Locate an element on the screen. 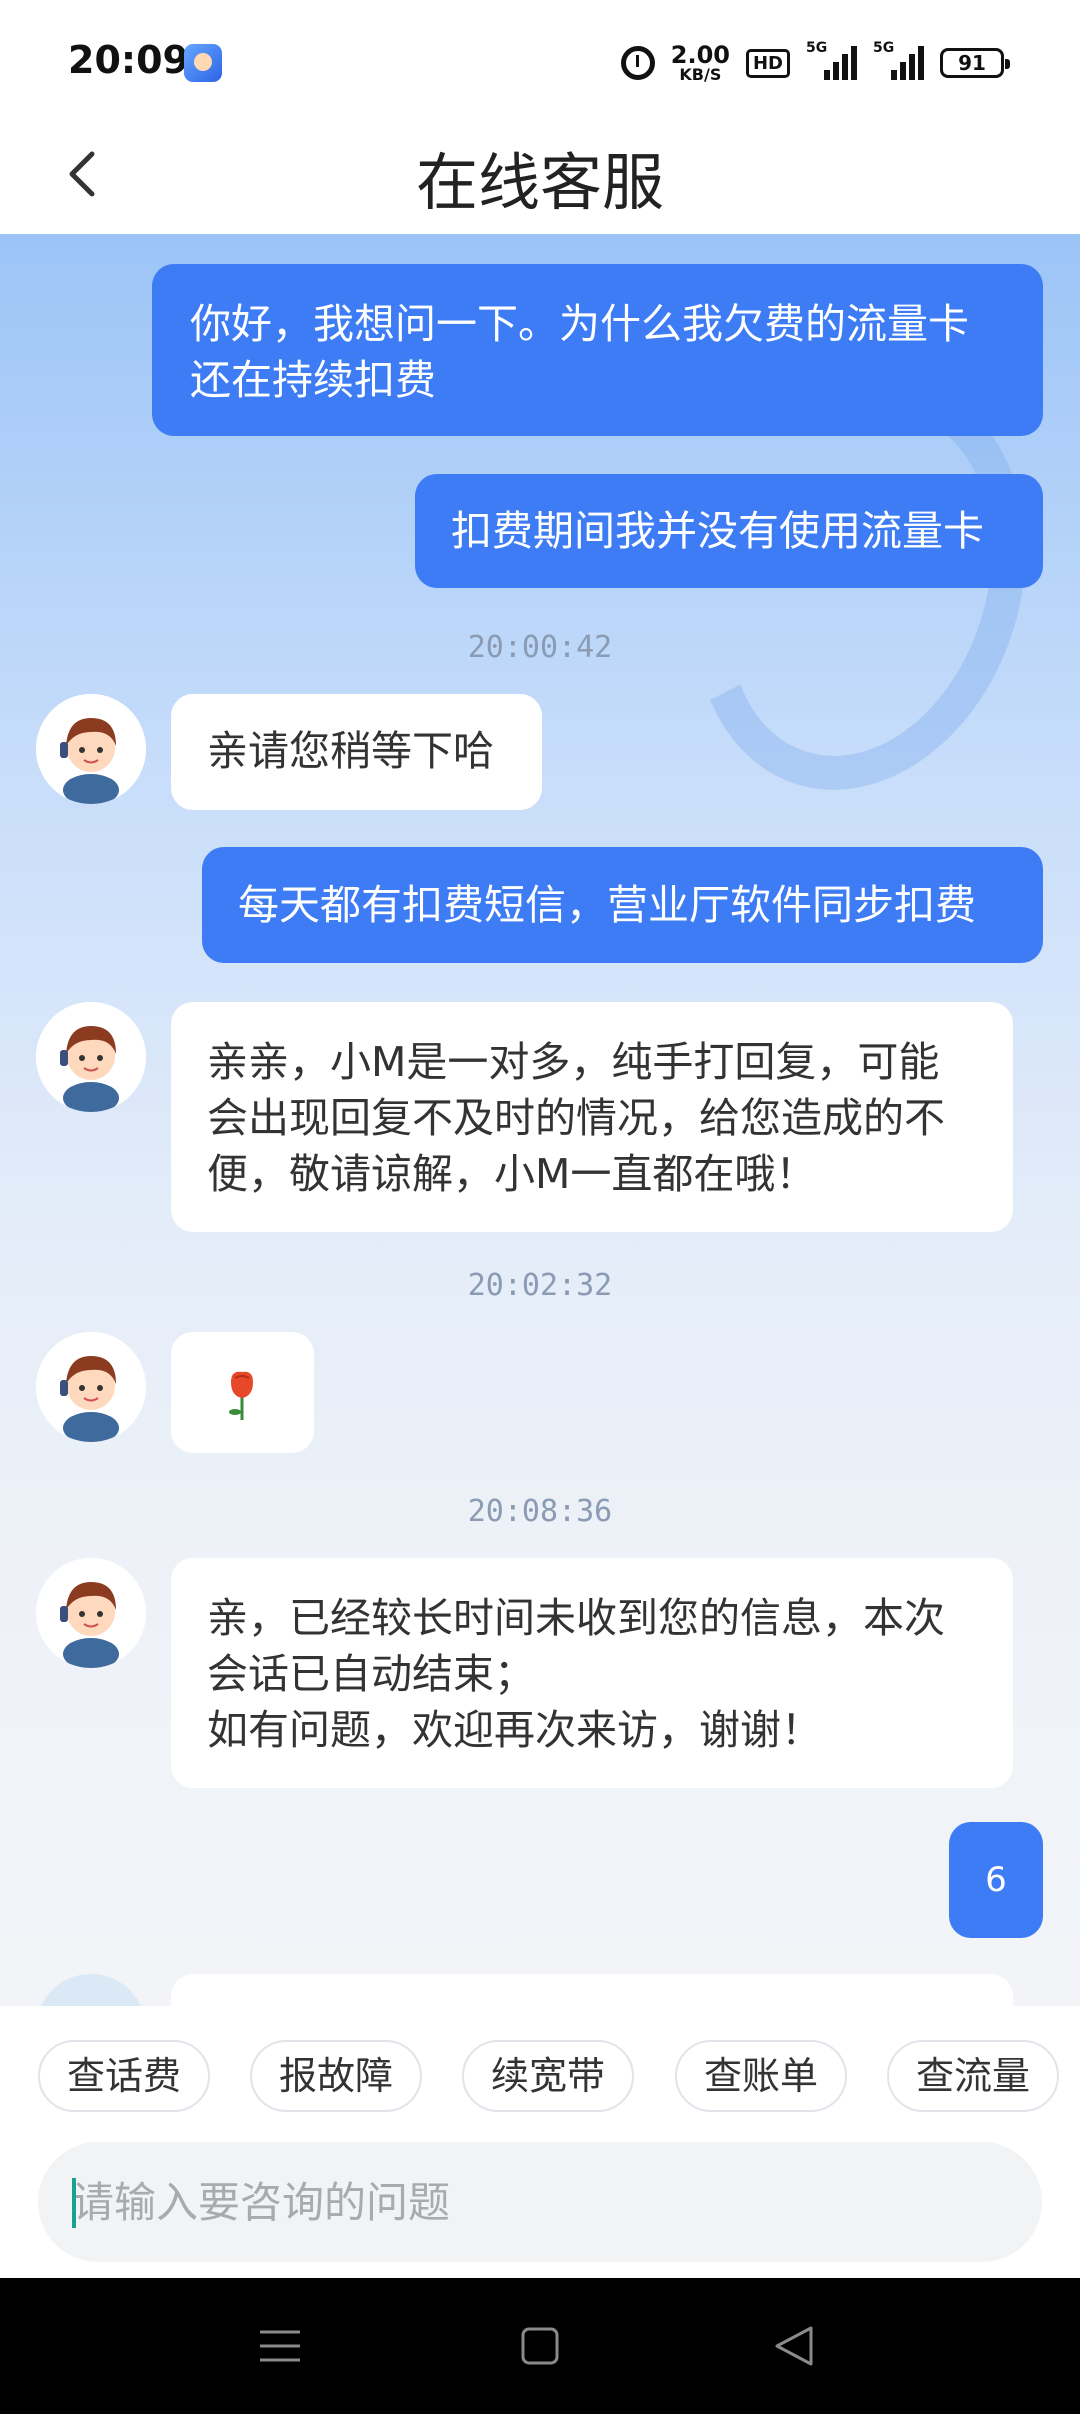 The image size is (1080, 2414). menu-icon is located at coordinates (280, 2346).